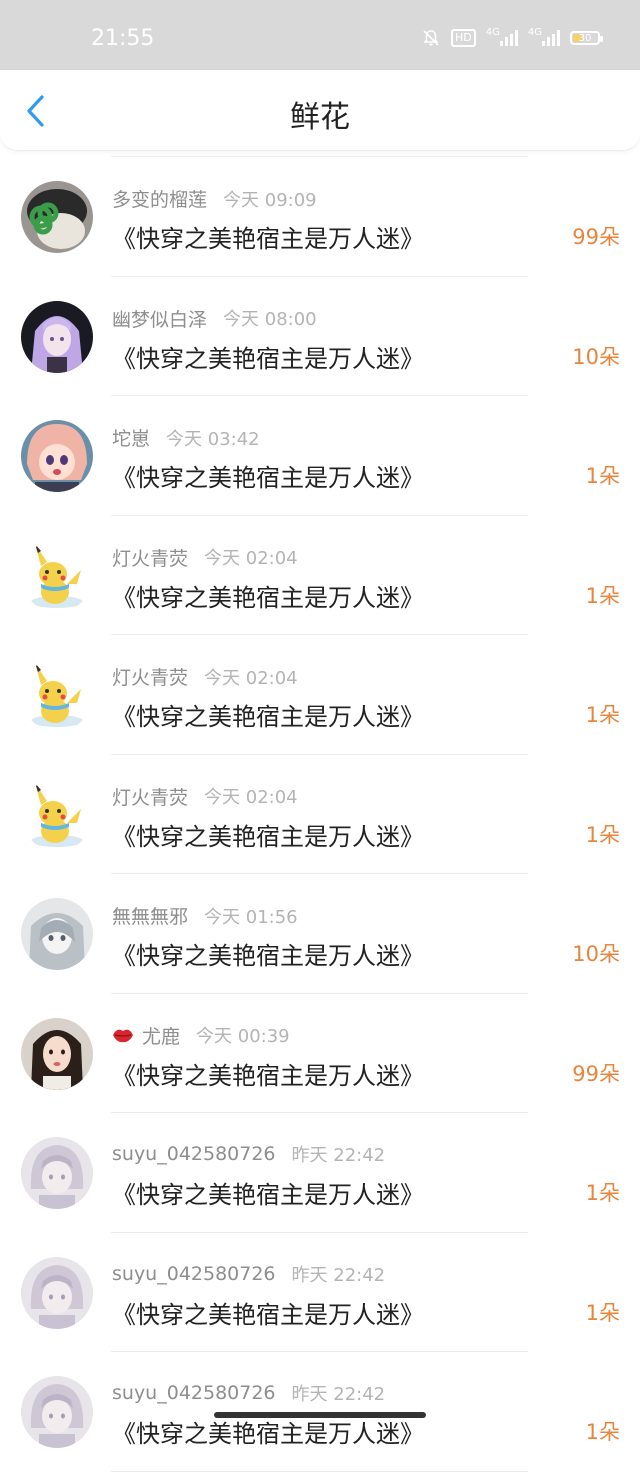  Describe the element at coordinates (320, 35) in the screenshot. I see `status-bar: 21:55 HD 4G 4G 30` at that location.